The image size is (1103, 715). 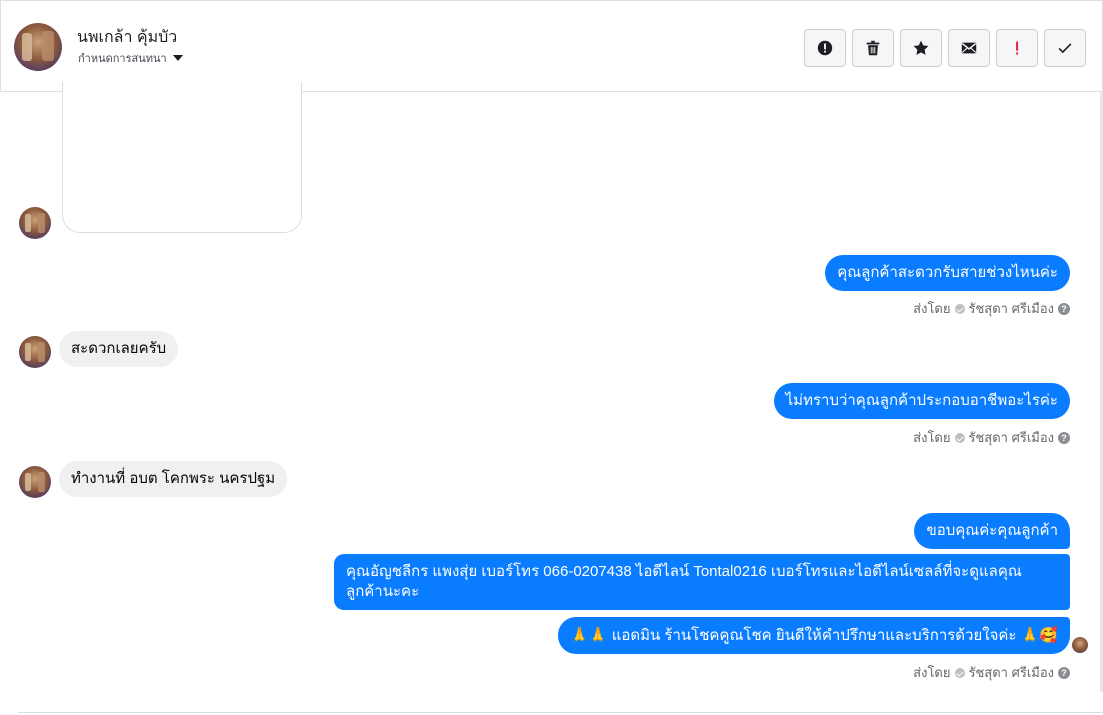 What do you see at coordinates (947, 273) in the screenshot?
I see `message-bubble-out: คุณลูกค้าสะดวกรับสายช่วงไหนค่ะ` at bounding box center [947, 273].